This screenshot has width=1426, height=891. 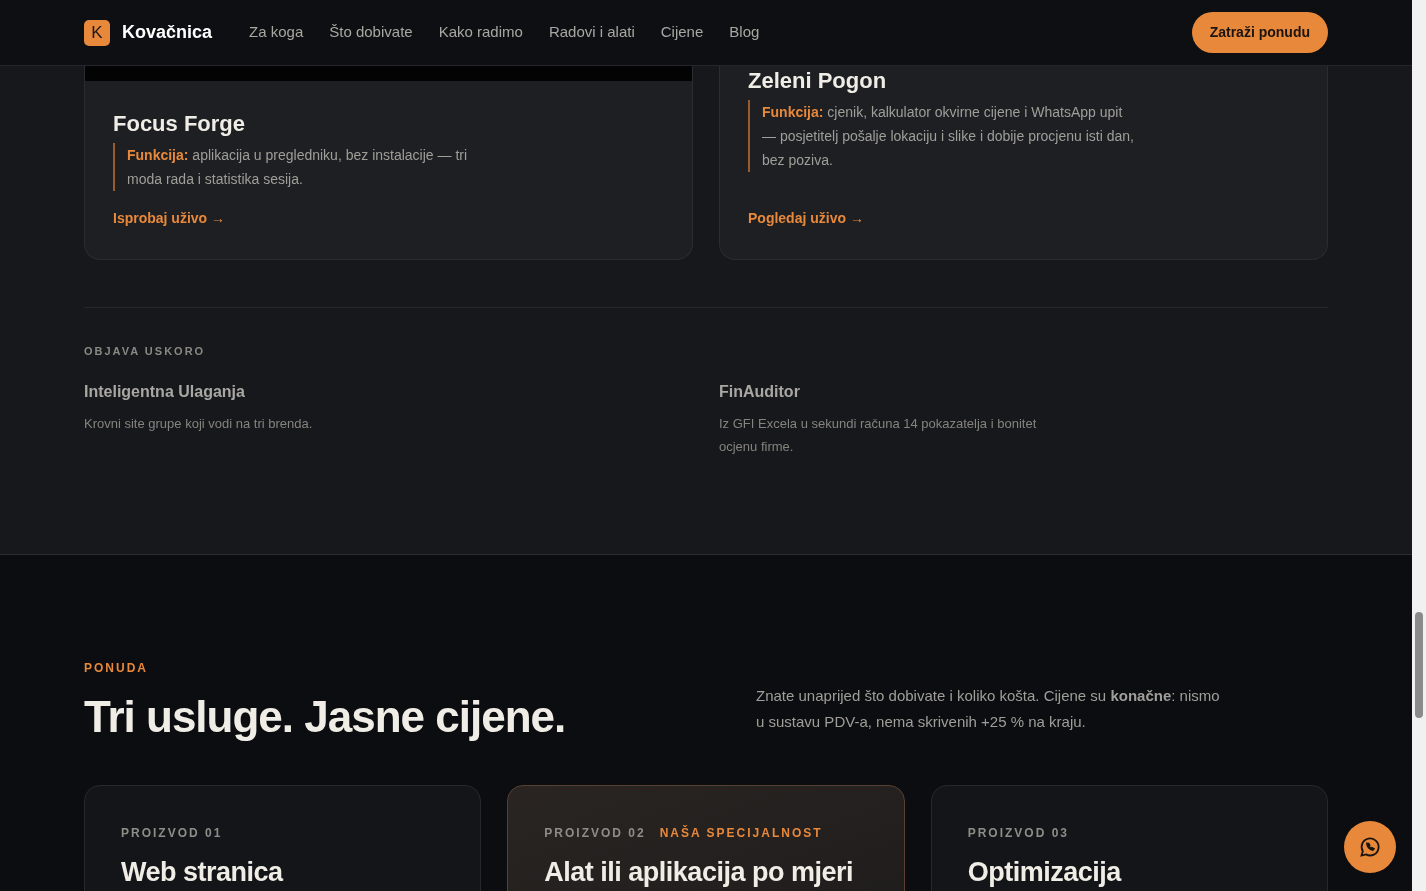 What do you see at coordinates (172, 833) in the screenshot?
I see `product-number: PROIZVOD 01` at bounding box center [172, 833].